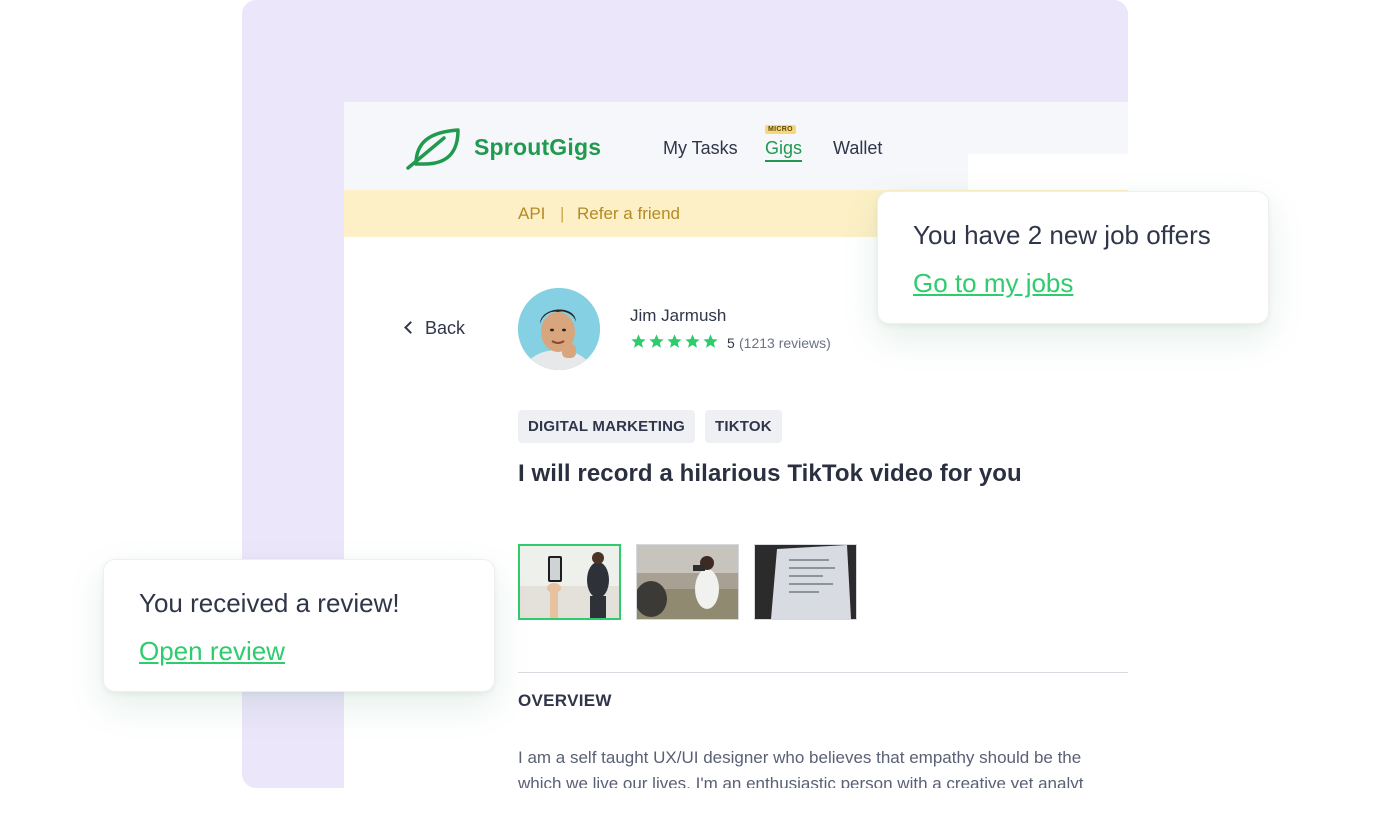  I want to click on back-button: Back, so click(435, 328).